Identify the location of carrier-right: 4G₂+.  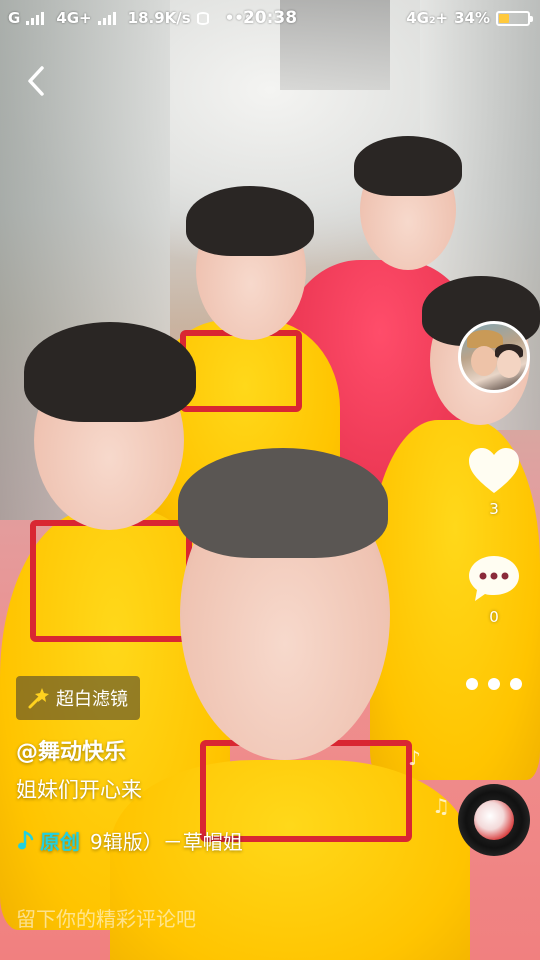
(427, 18).